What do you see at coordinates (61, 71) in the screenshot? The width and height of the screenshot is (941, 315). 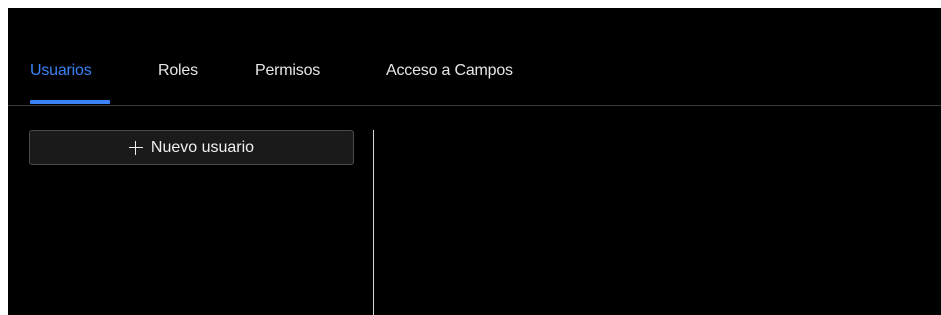 I see `tab-usuarios: Usuarios` at bounding box center [61, 71].